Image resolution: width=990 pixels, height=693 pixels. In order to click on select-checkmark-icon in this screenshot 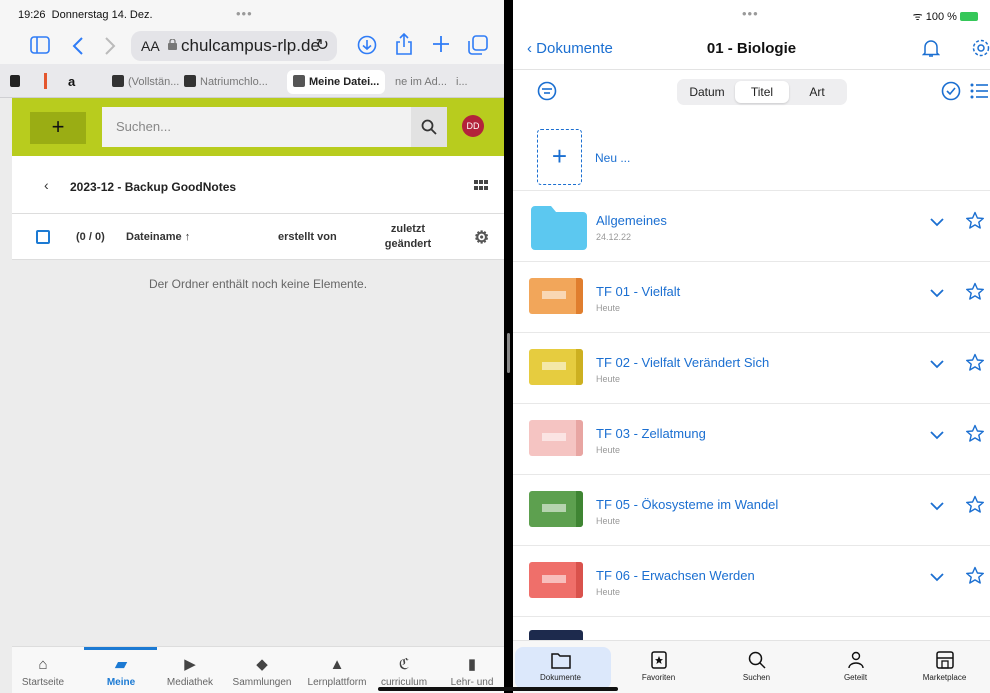, I will do `click(951, 91)`.